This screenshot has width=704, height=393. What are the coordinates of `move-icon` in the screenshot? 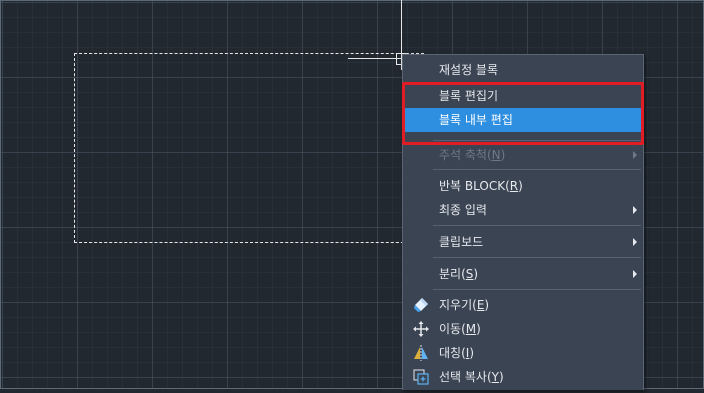 It's located at (421, 329).